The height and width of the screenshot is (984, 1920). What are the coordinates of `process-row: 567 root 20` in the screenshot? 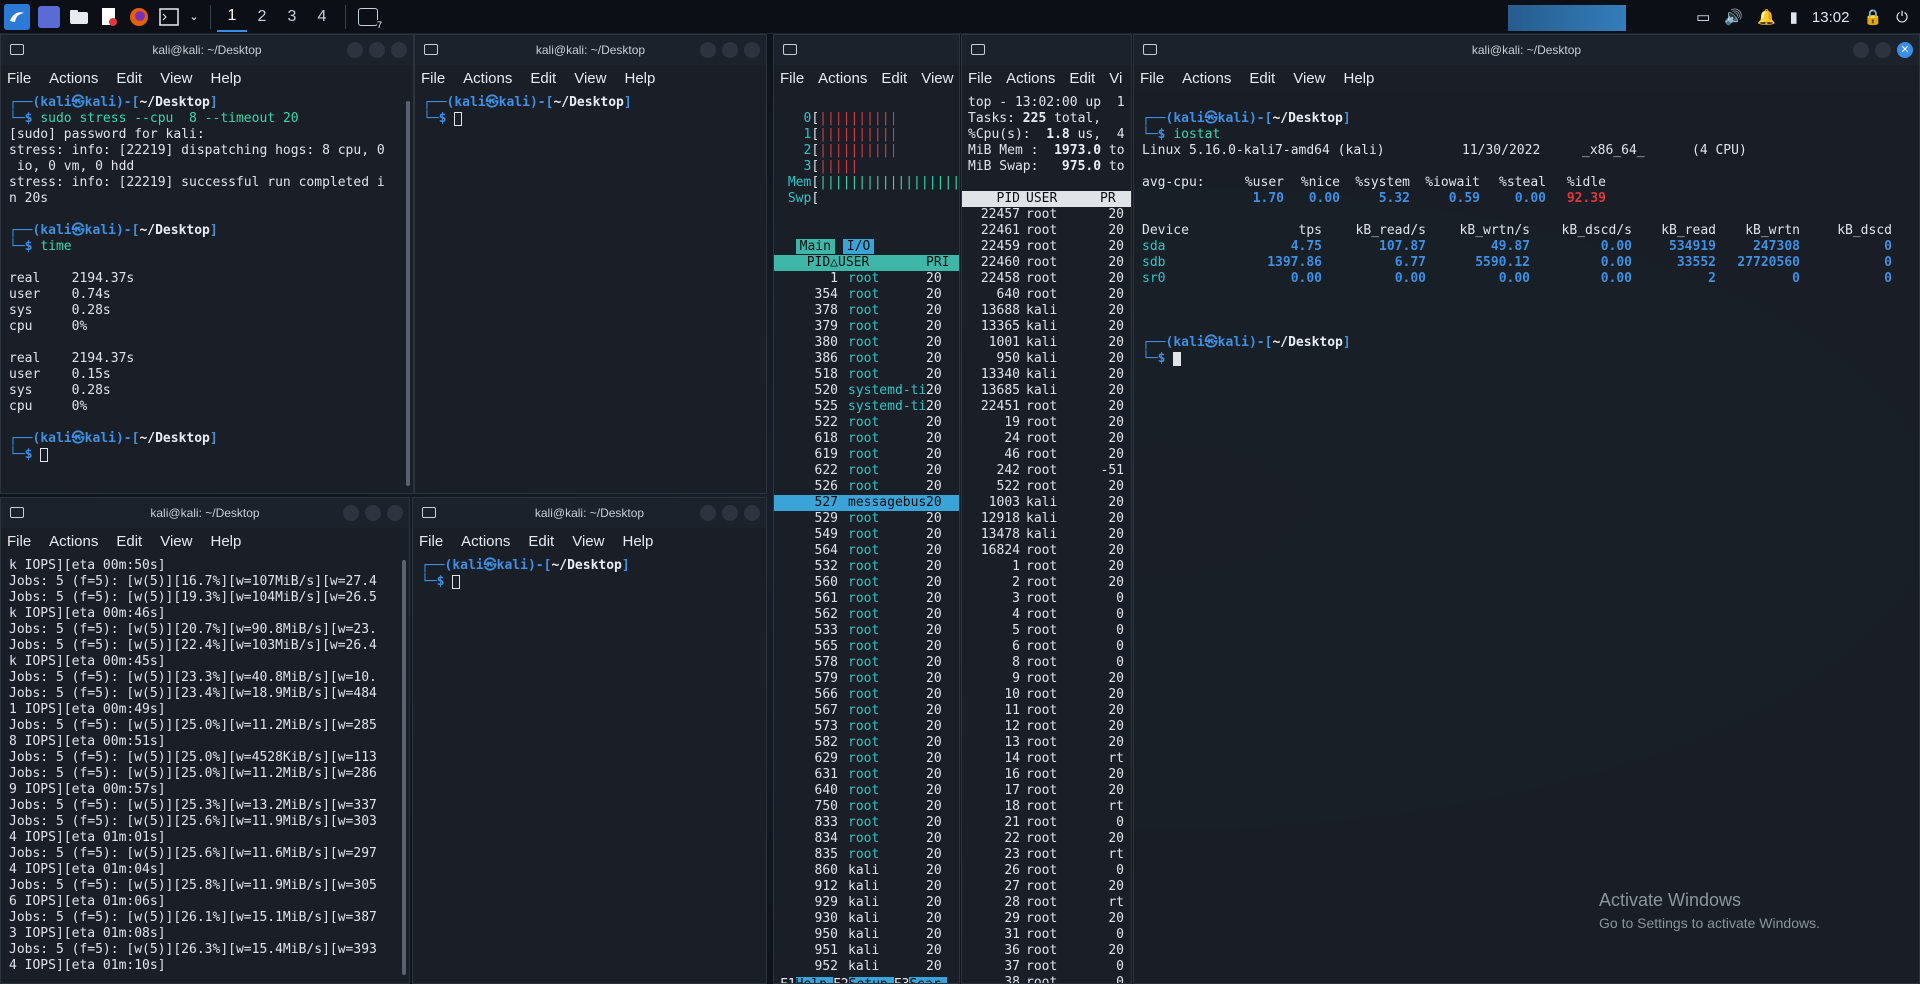 It's located at (866, 711).